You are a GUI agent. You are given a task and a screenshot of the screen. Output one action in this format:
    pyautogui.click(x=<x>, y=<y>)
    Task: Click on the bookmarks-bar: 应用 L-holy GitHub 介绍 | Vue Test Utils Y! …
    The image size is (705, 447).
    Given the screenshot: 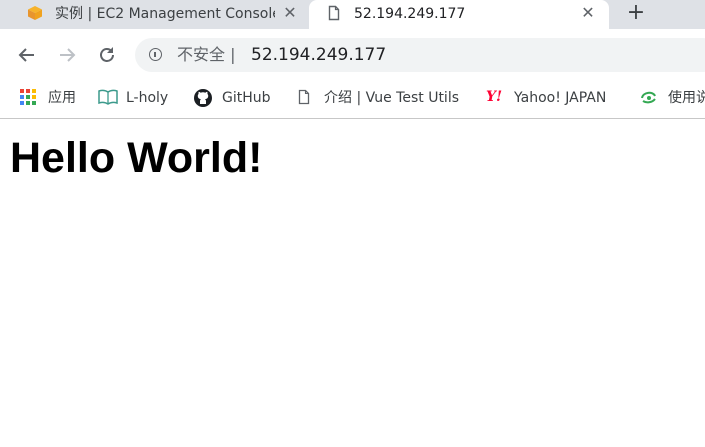 What is the action you would take?
    pyautogui.click(x=352, y=101)
    